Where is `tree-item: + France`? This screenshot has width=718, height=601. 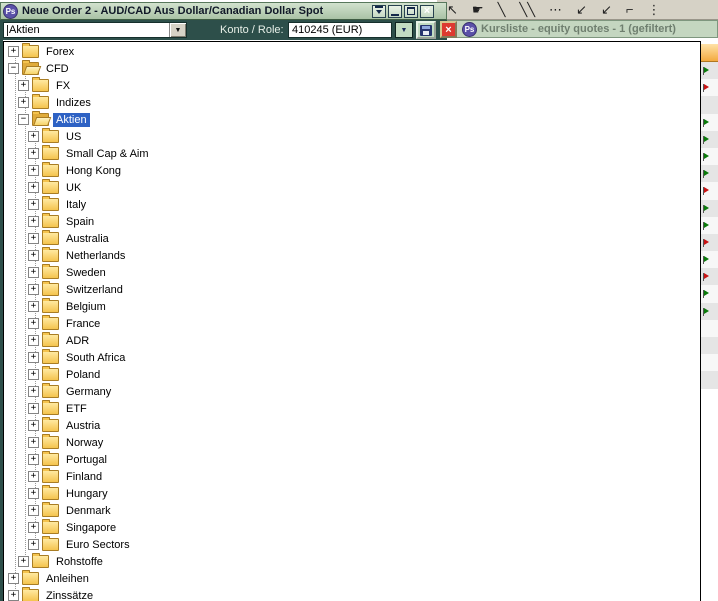 tree-item: + France is located at coordinates (352, 323).